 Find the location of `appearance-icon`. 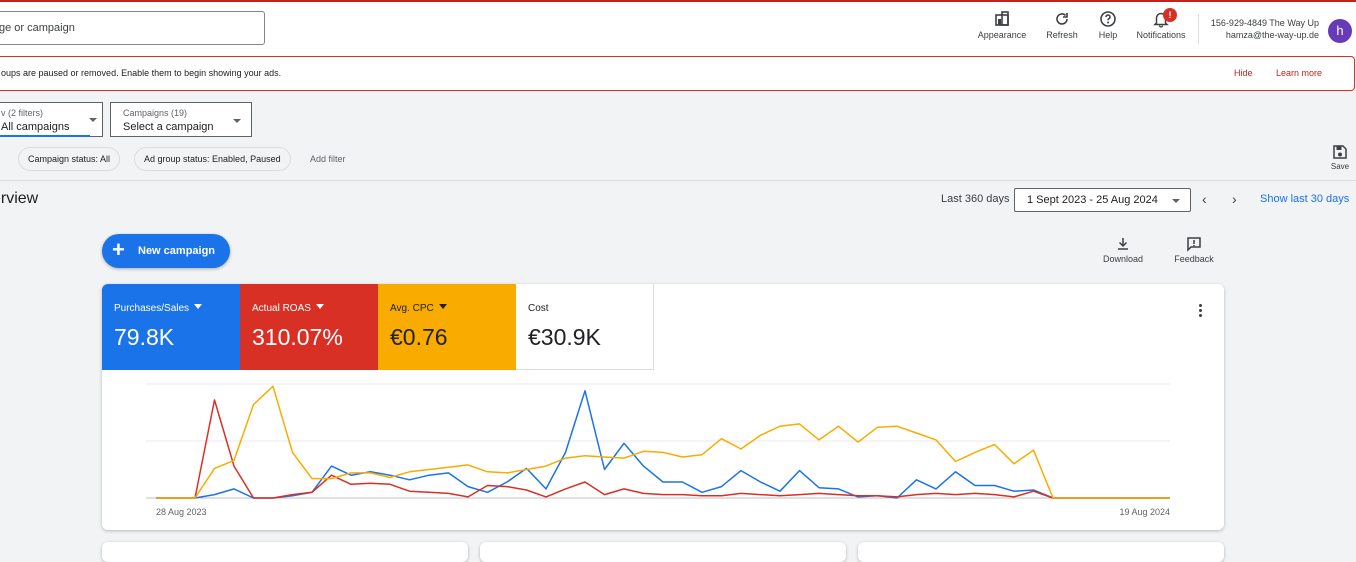

appearance-icon is located at coordinates (1002, 18).